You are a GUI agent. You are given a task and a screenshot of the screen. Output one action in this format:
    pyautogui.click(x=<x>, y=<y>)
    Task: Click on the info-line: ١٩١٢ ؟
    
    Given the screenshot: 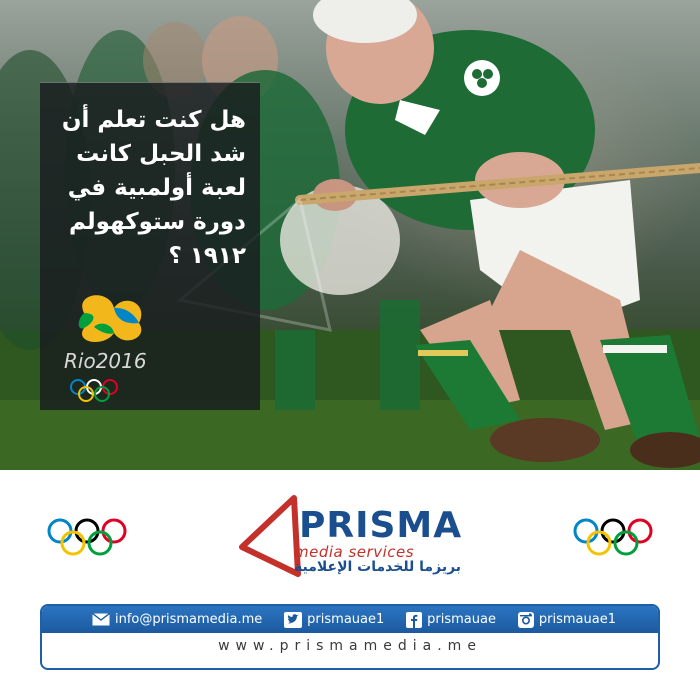 What is the action you would take?
    pyautogui.click(x=207, y=256)
    